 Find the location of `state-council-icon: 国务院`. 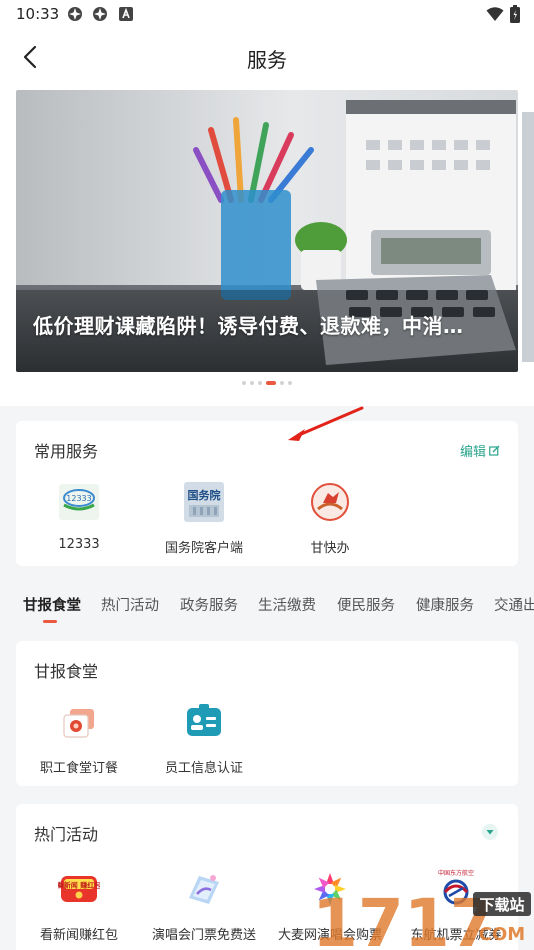

state-council-icon: 国务院 is located at coordinates (204, 502).